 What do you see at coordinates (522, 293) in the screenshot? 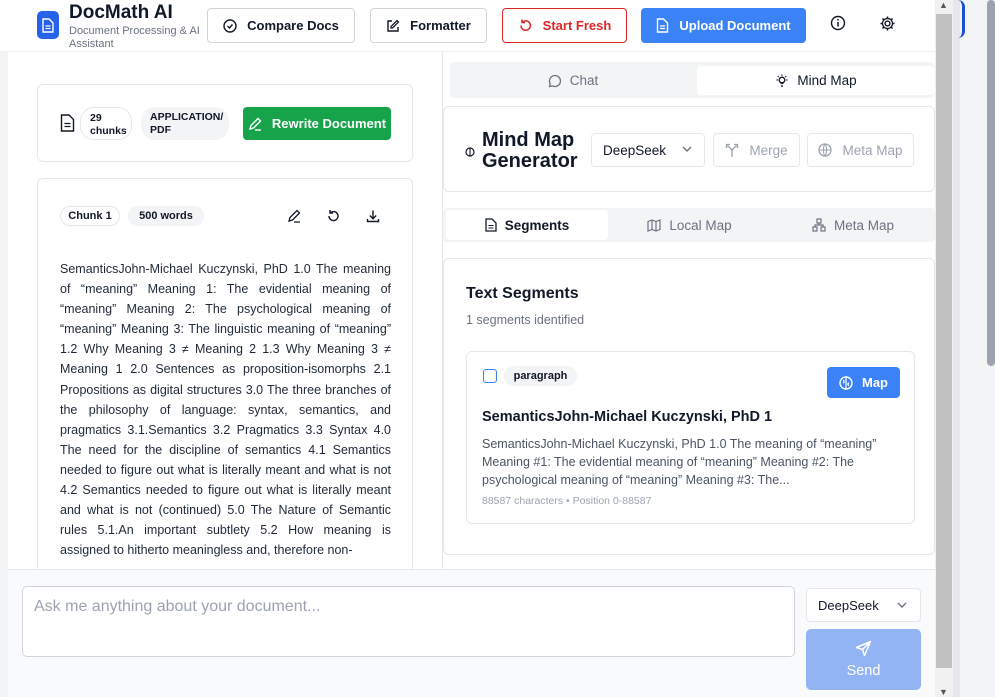
I see `segments-title: Text Segments` at bounding box center [522, 293].